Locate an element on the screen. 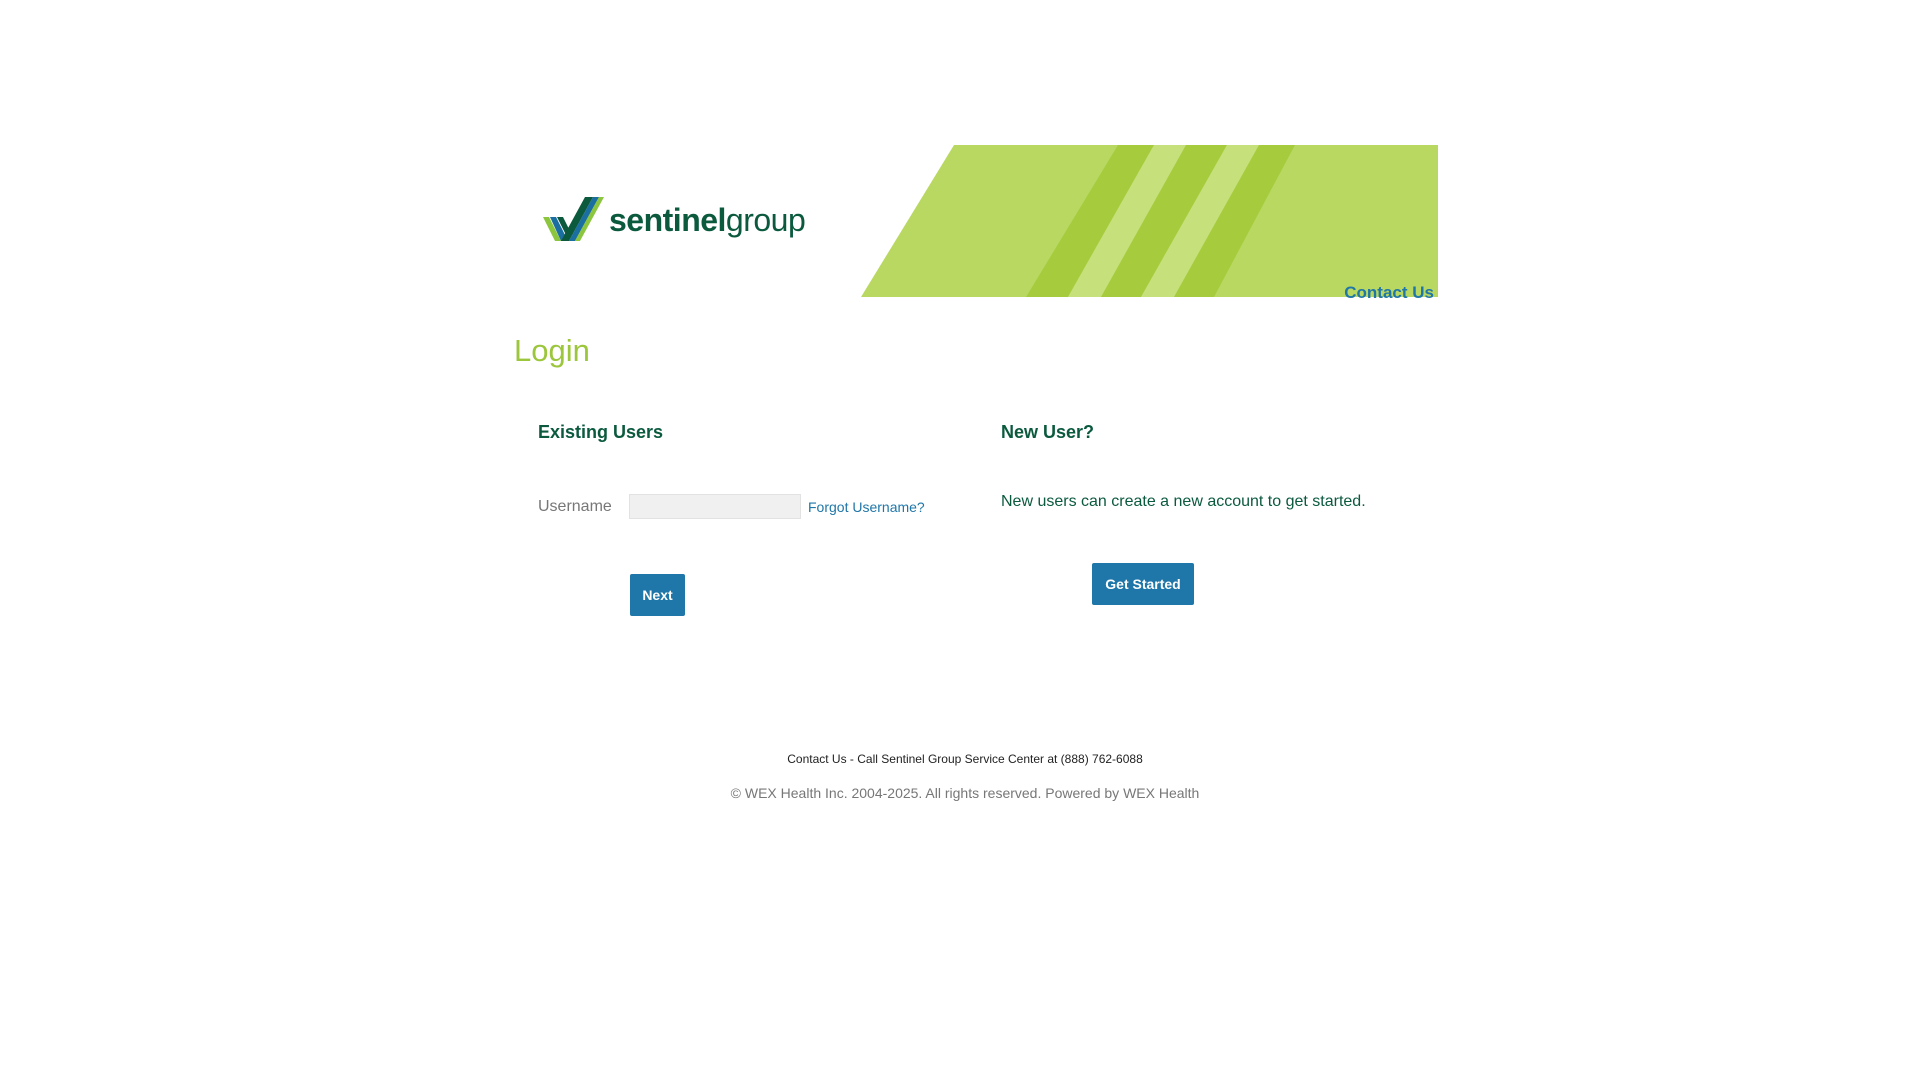 This screenshot has height=1080, width=1920. forgot-username-link: Forgot Username? is located at coordinates (866, 507).